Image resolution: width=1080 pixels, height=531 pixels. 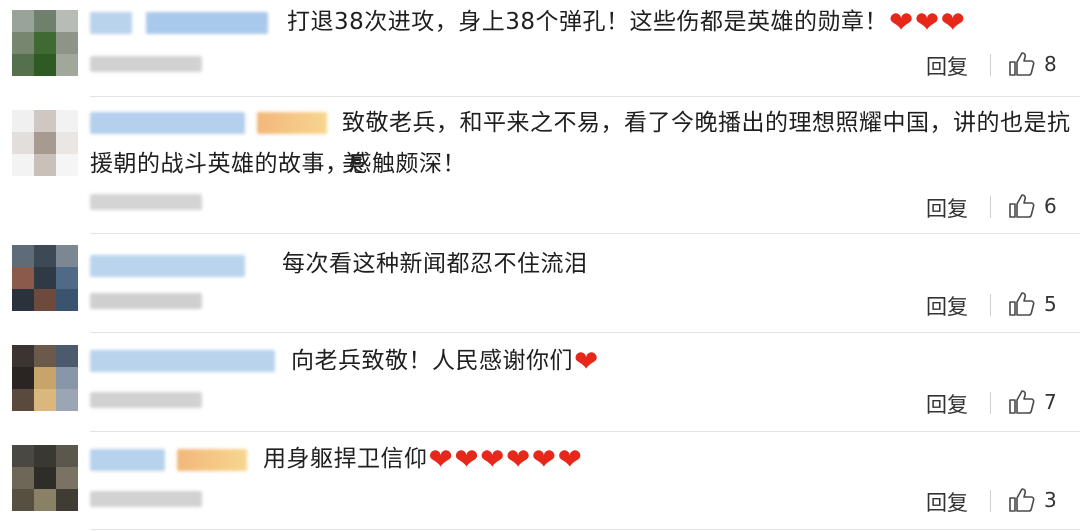 What do you see at coordinates (1050, 304) in the screenshot?
I see `like-count: 5` at bounding box center [1050, 304].